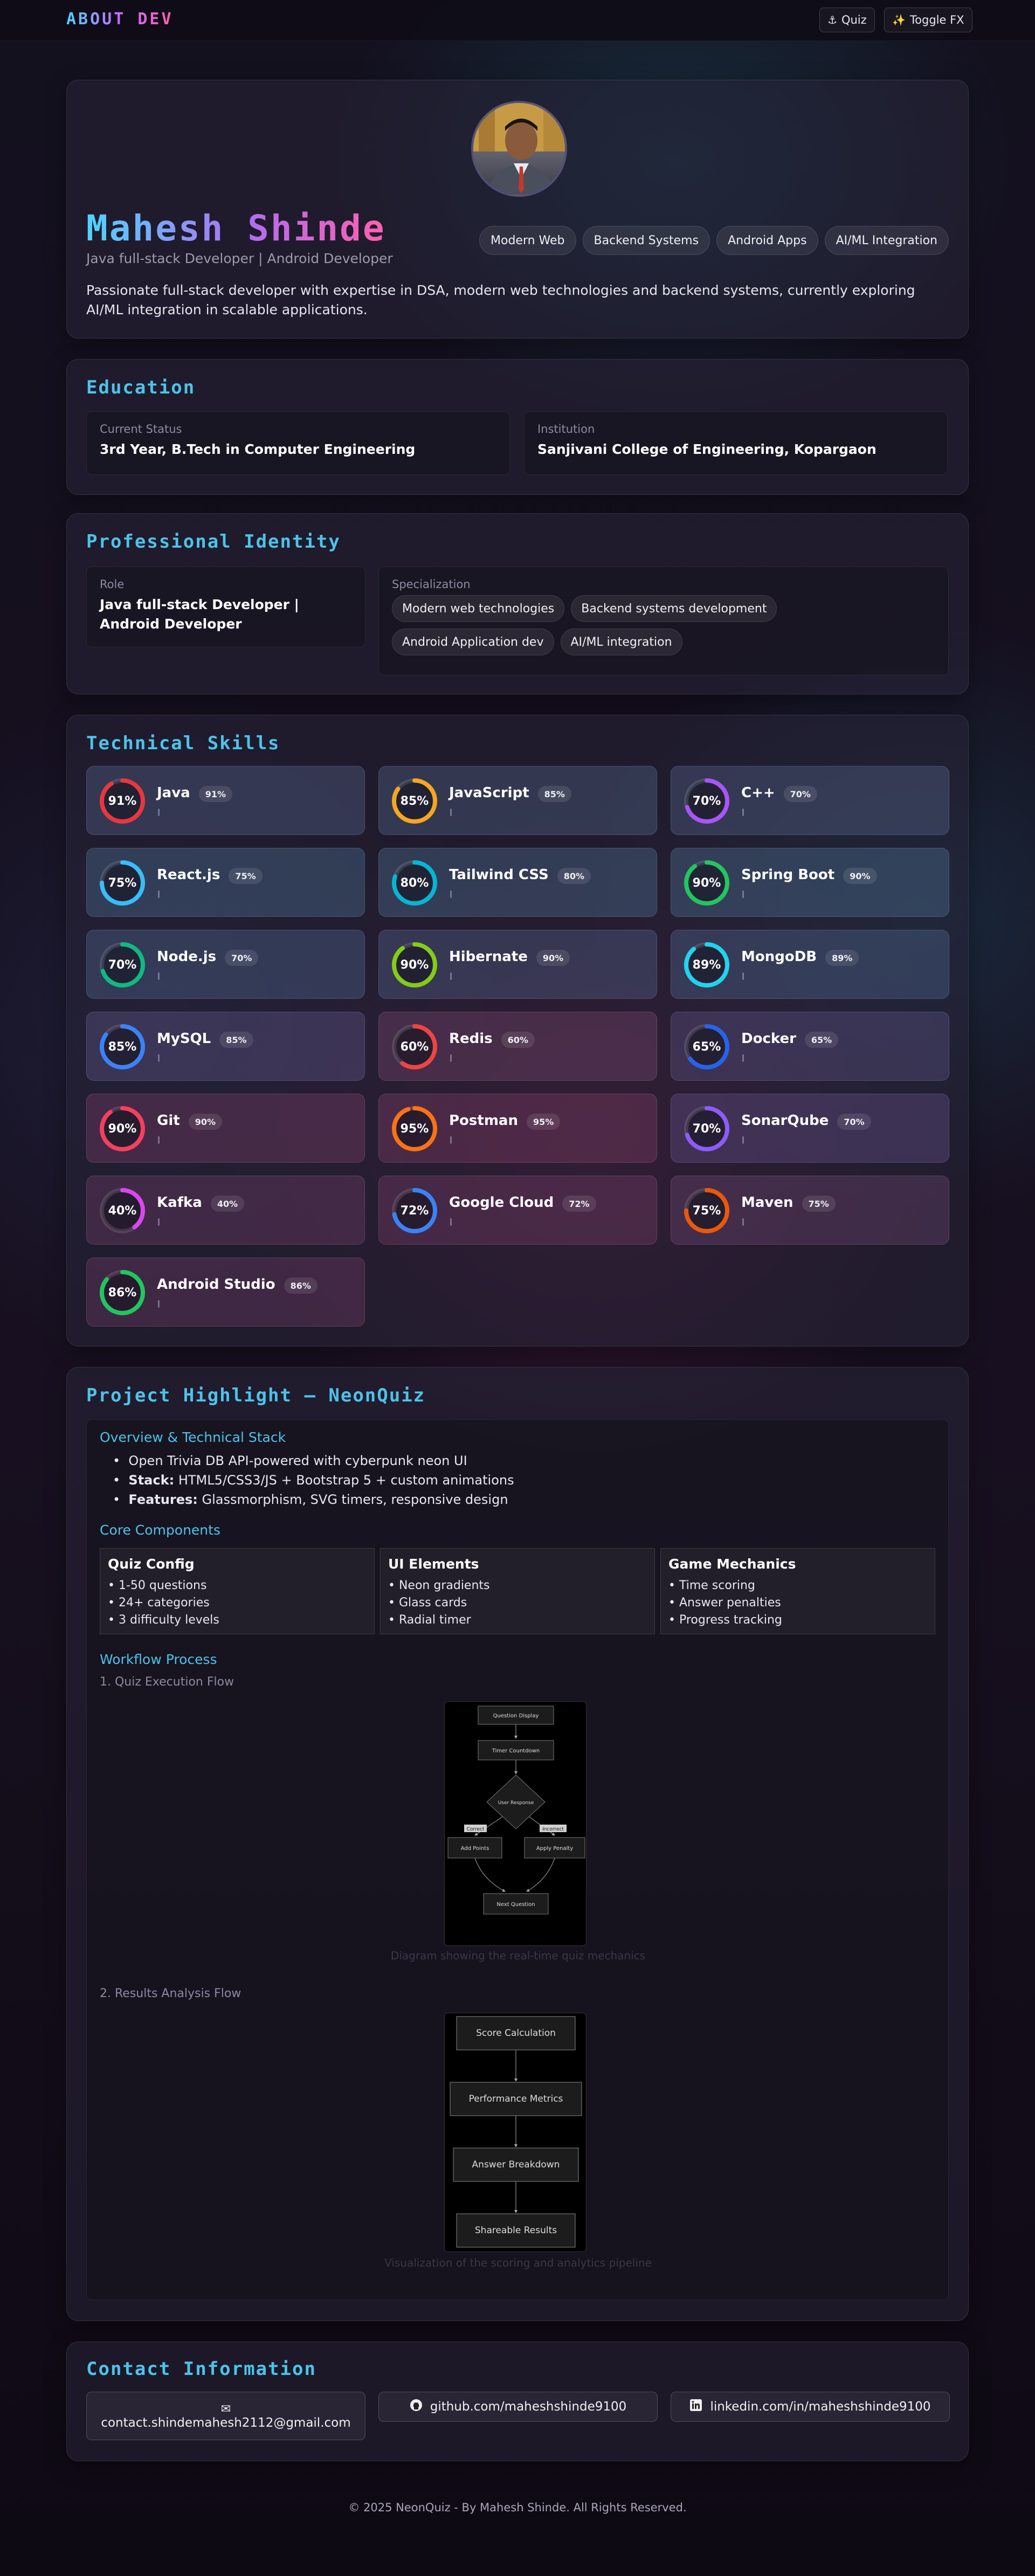  What do you see at coordinates (112, 584) in the screenshot?
I see `role-label: Role` at bounding box center [112, 584].